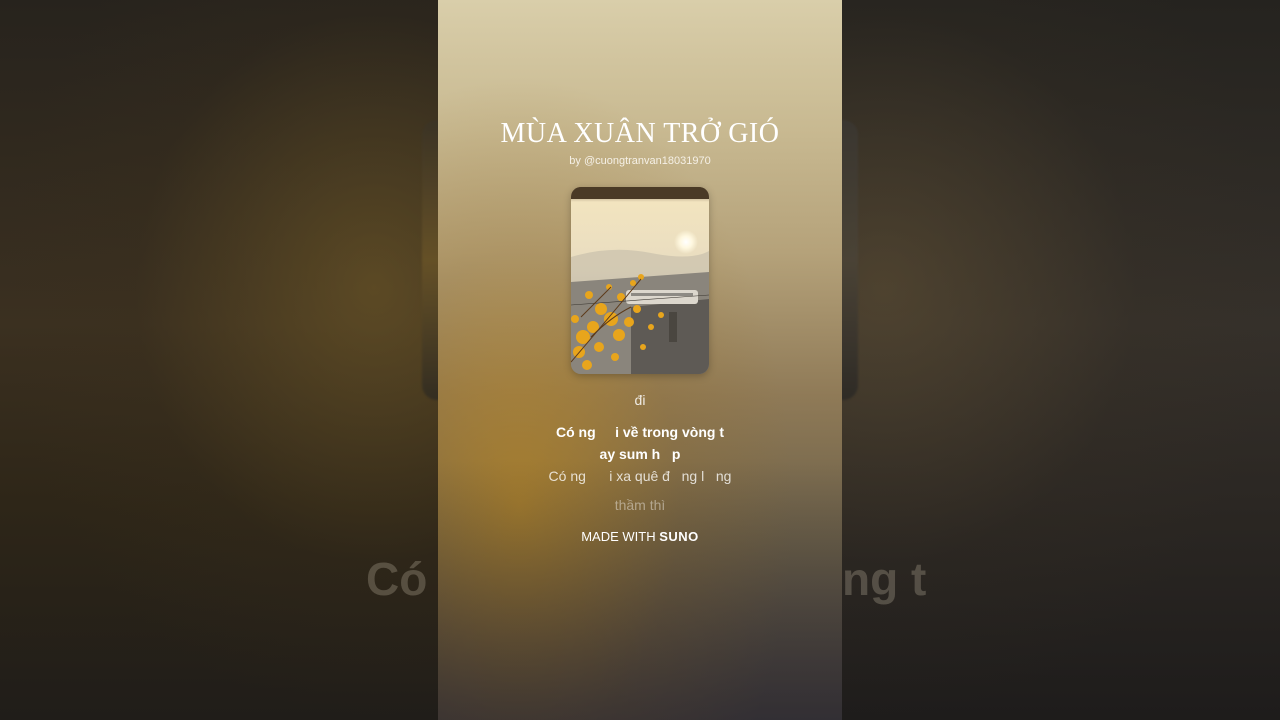 Image resolution: width=1280 pixels, height=720 pixels. What do you see at coordinates (640, 400) in the screenshot?
I see `lyric-previous-line: đi` at bounding box center [640, 400].